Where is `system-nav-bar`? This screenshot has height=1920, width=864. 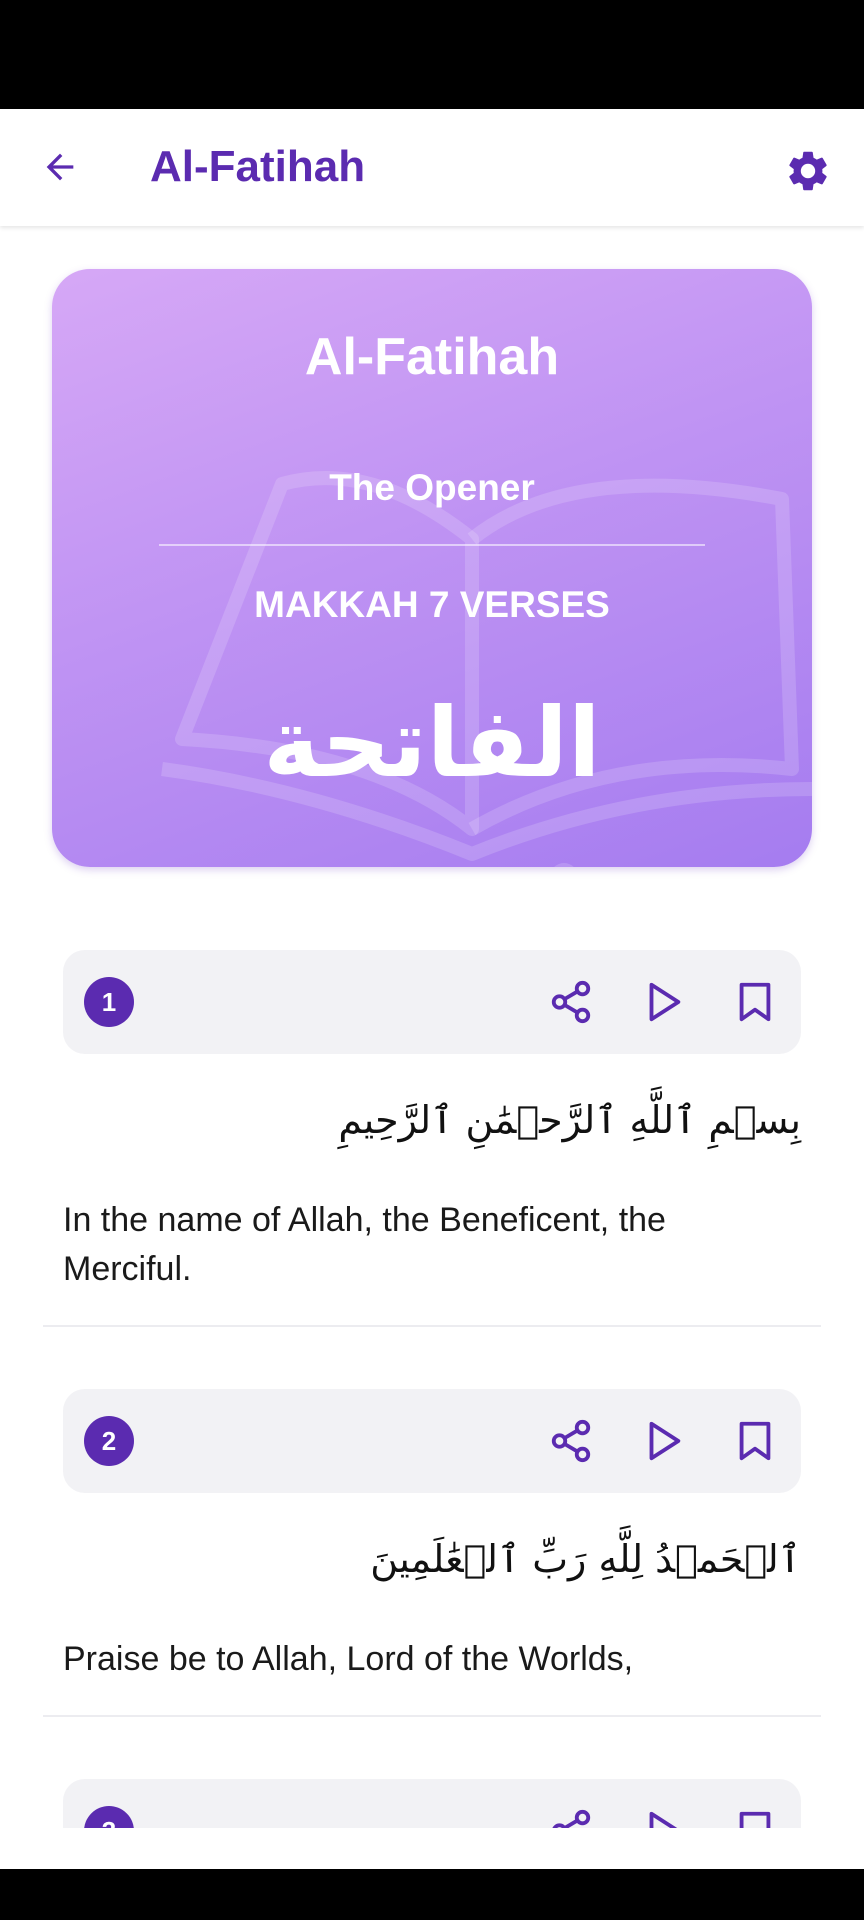
system-nav-bar is located at coordinates (432, 1894).